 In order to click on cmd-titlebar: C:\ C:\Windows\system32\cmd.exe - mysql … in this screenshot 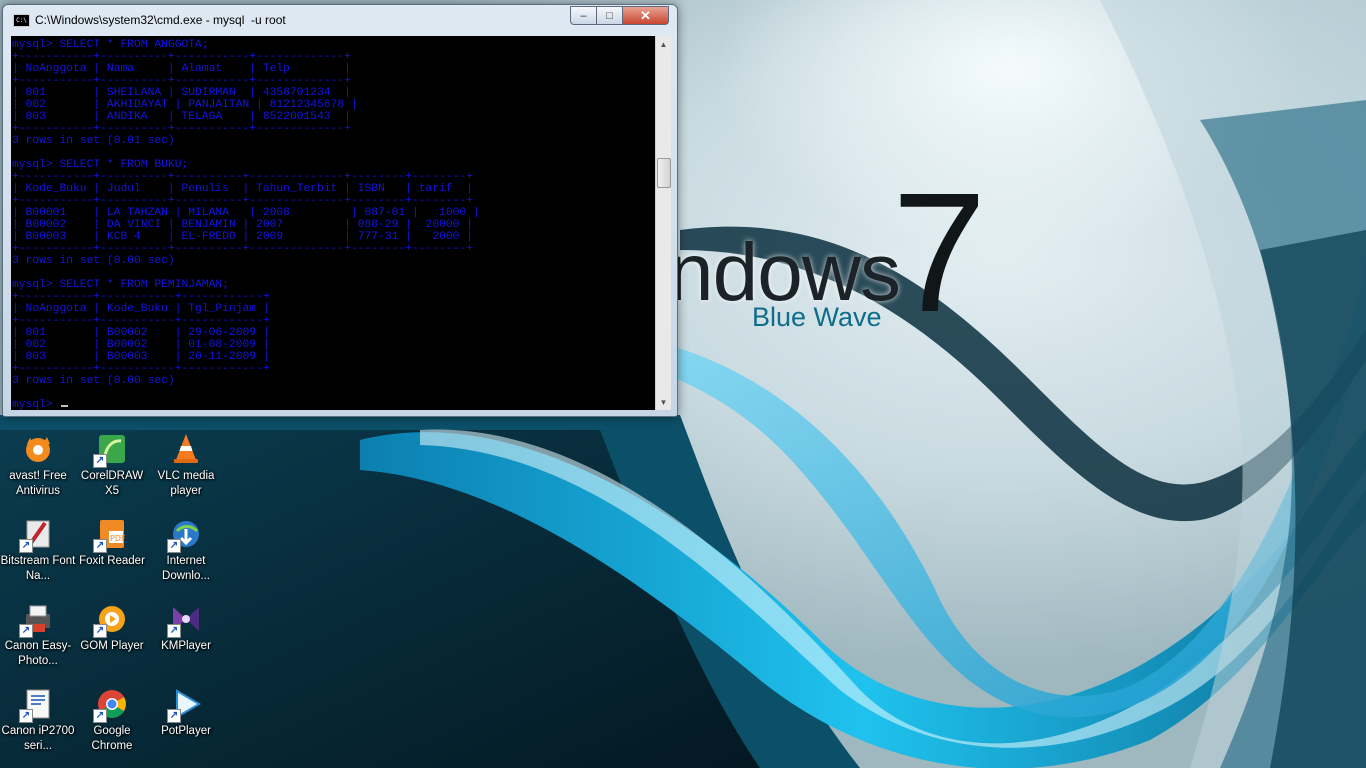, I will do `click(340, 20)`.